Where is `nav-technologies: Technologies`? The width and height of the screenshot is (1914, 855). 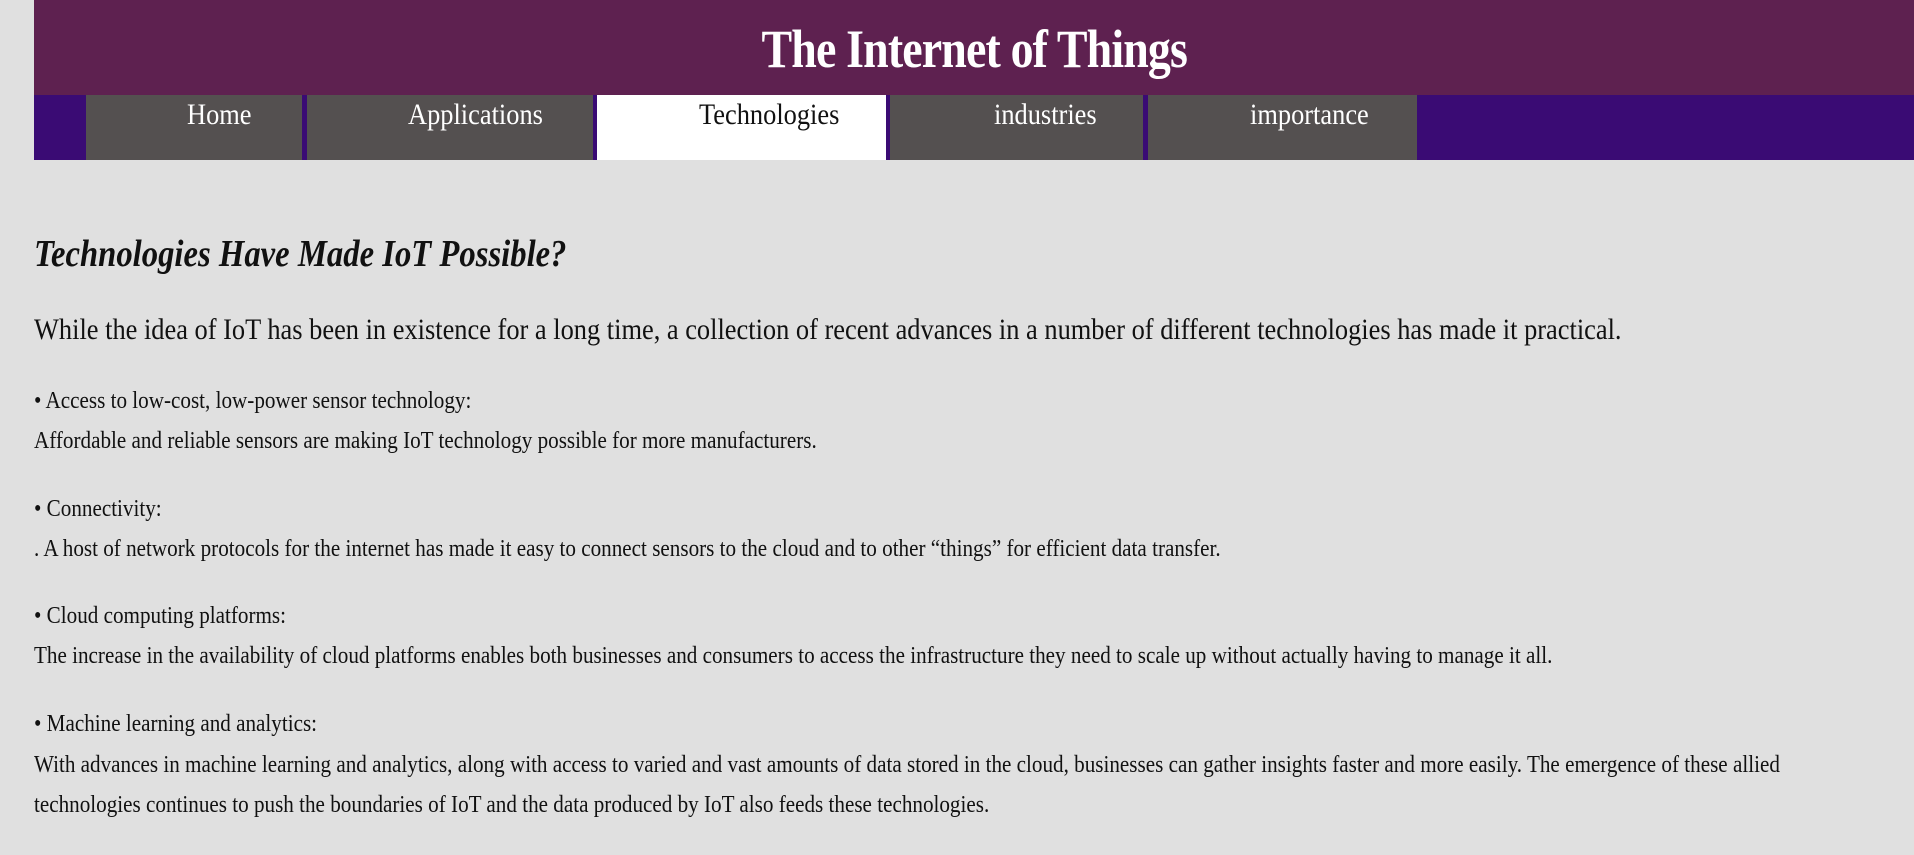
nav-technologies: Technologies is located at coordinates (741, 127).